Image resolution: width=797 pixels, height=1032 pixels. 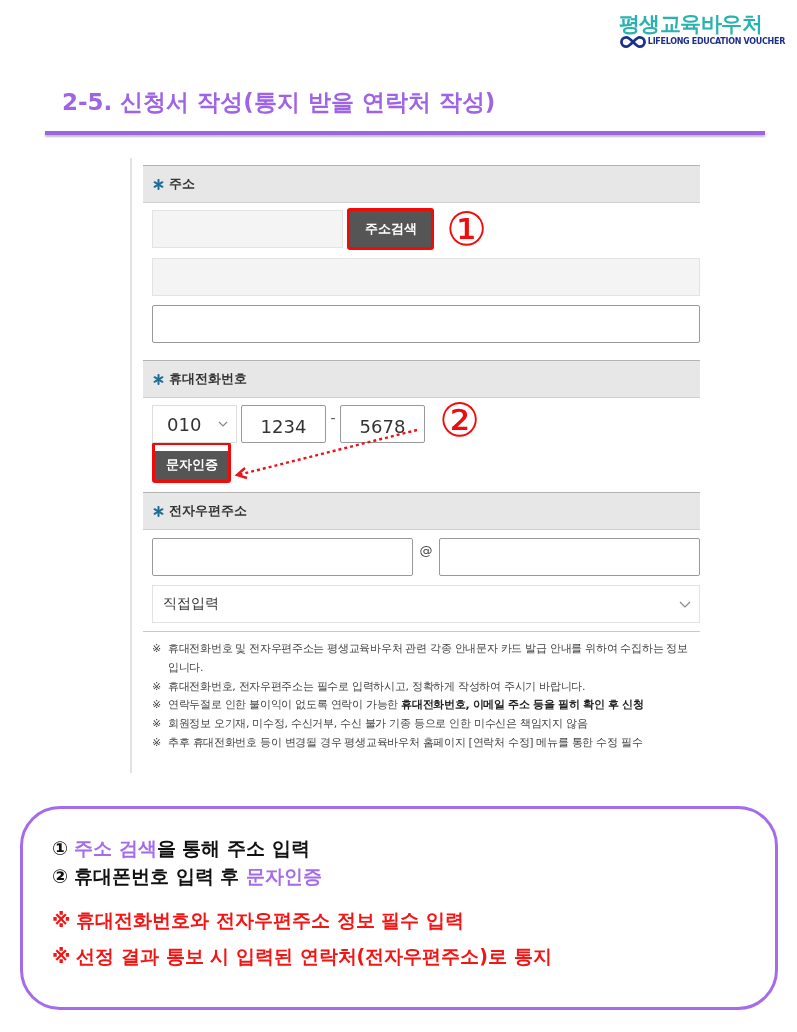 I want to click on section-label: 전자우편주소, so click(x=208, y=511).